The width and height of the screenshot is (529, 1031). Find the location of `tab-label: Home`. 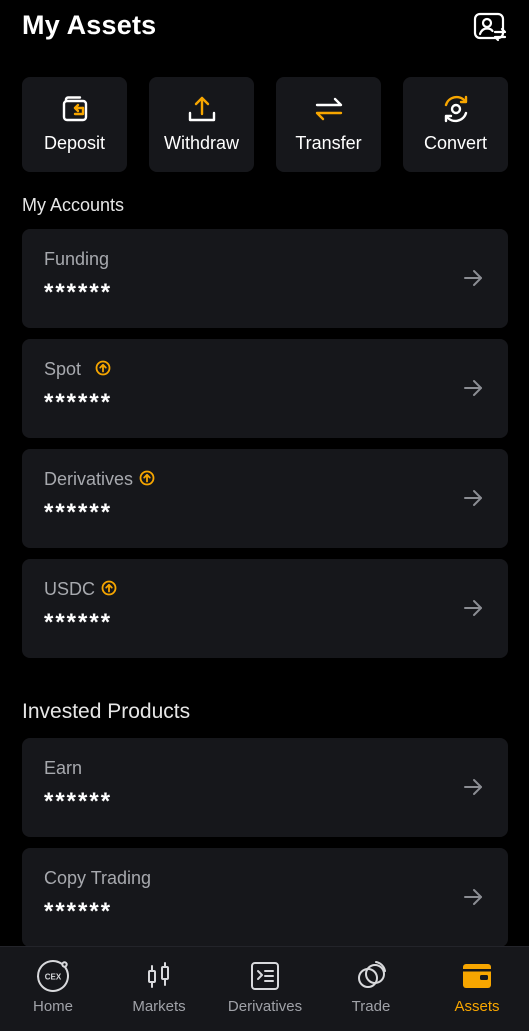

tab-label: Home is located at coordinates (52, 1006).